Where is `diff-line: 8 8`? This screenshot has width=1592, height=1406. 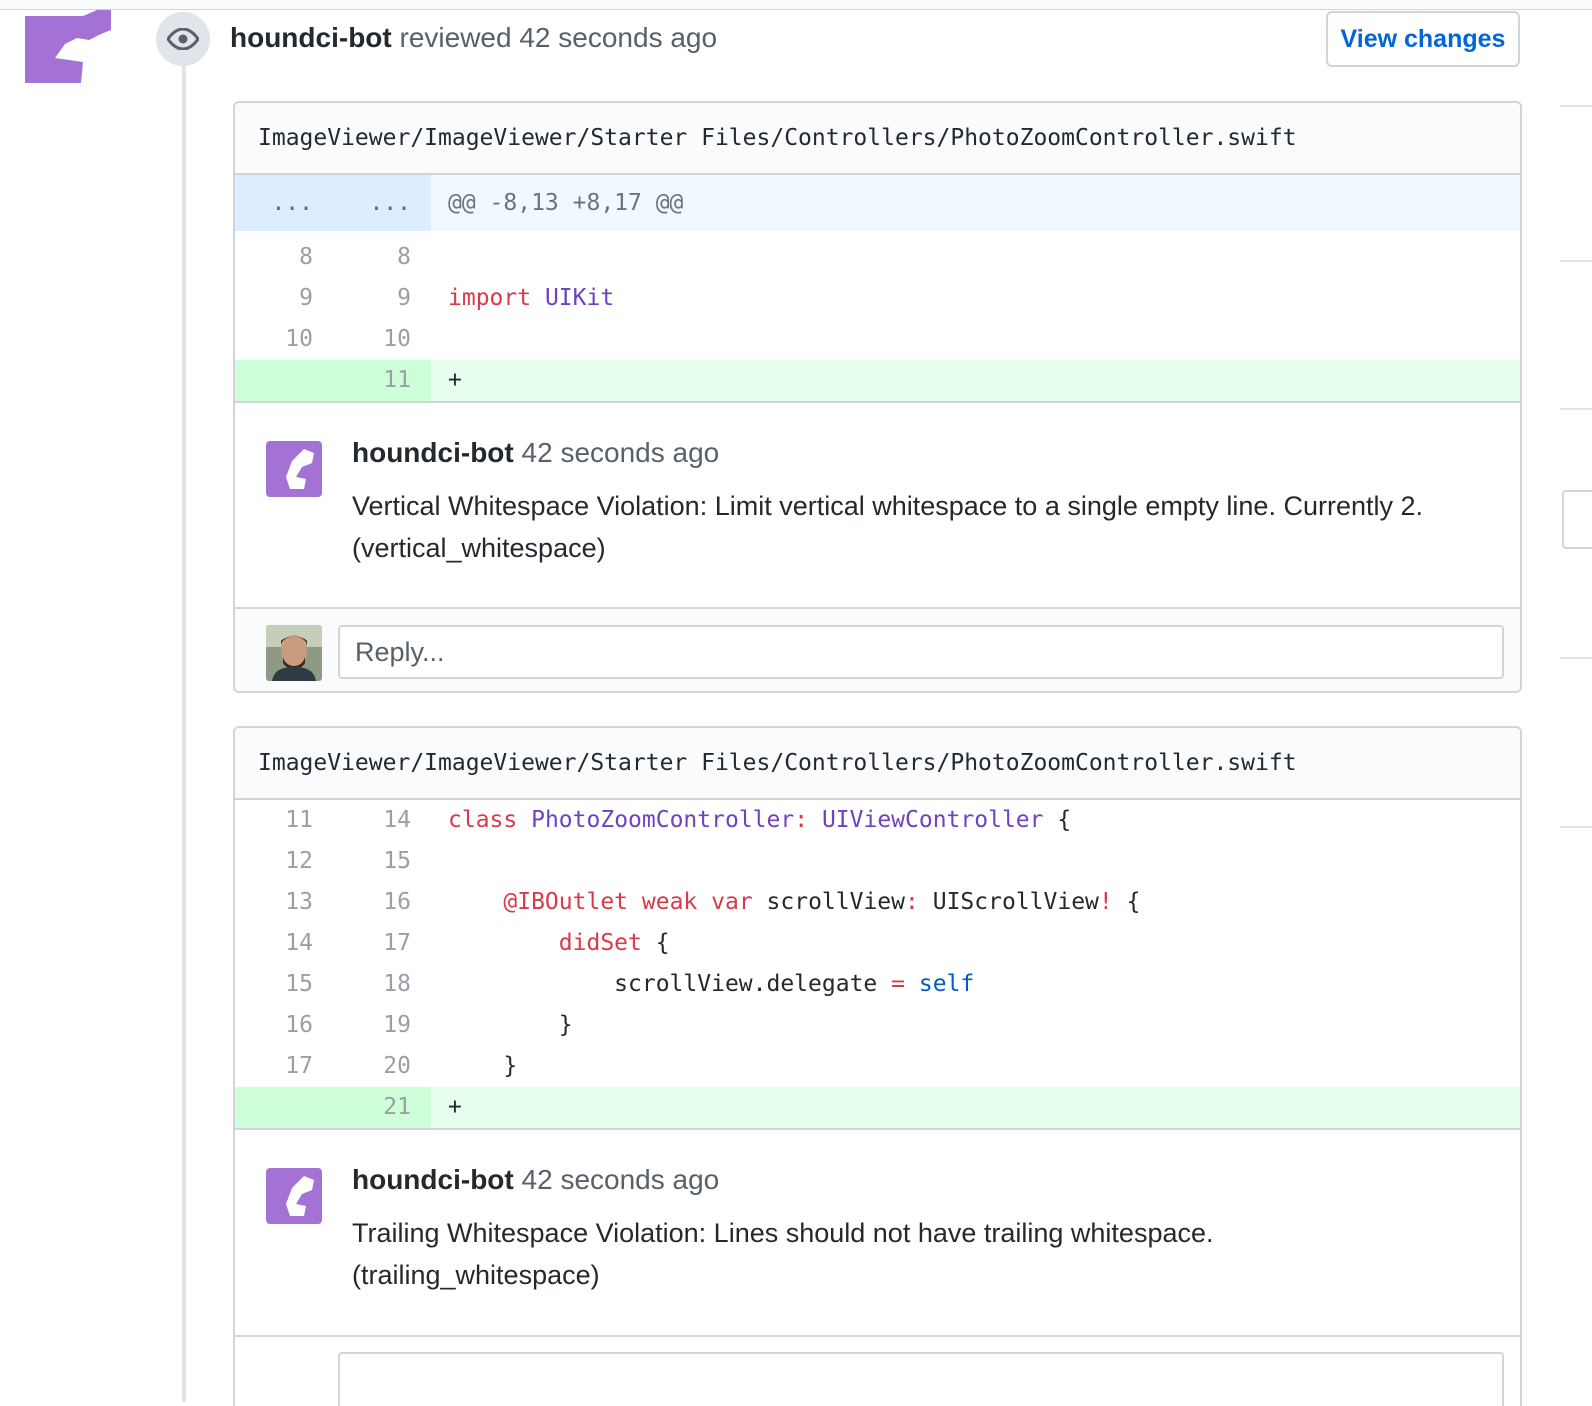 diff-line: 8 8 is located at coordinates (877, 257).